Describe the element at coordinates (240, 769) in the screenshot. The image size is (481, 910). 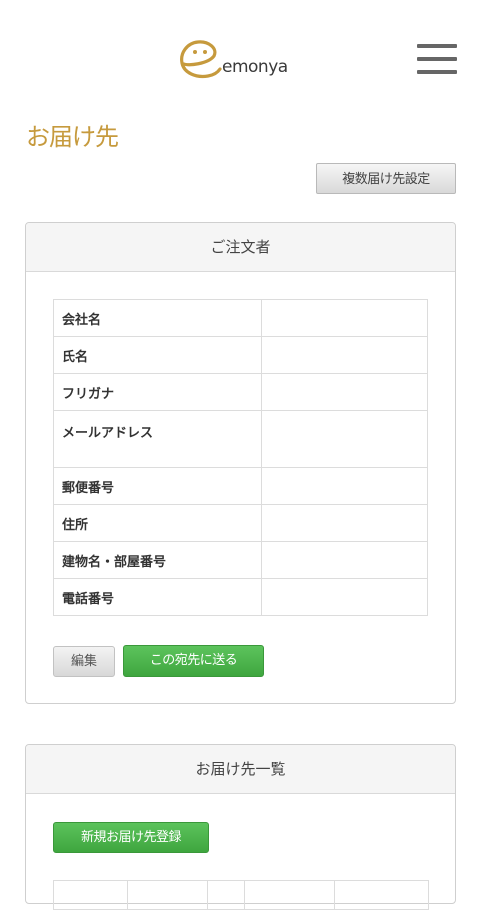
I see `address-list-panel-heading: お届け先一覧` at that location.